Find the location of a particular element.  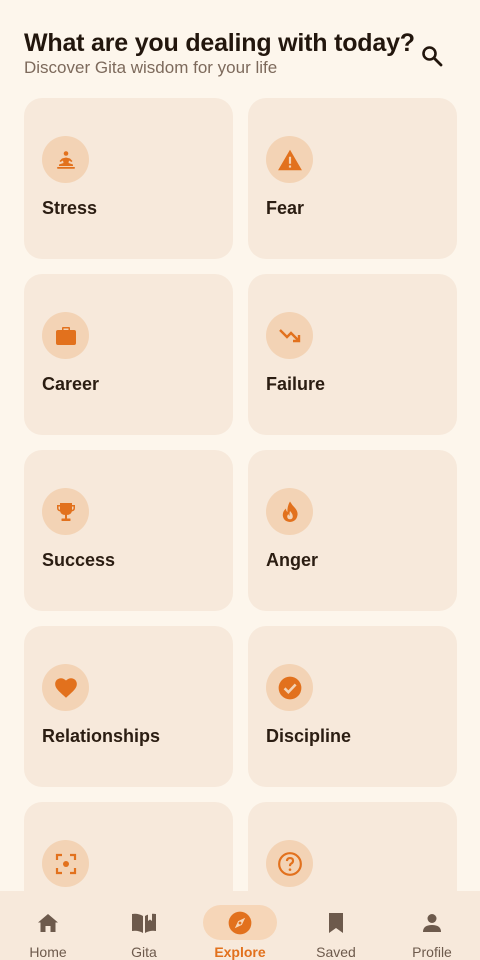

nav-item-explore: Explore is located at coordinates (240, 925).